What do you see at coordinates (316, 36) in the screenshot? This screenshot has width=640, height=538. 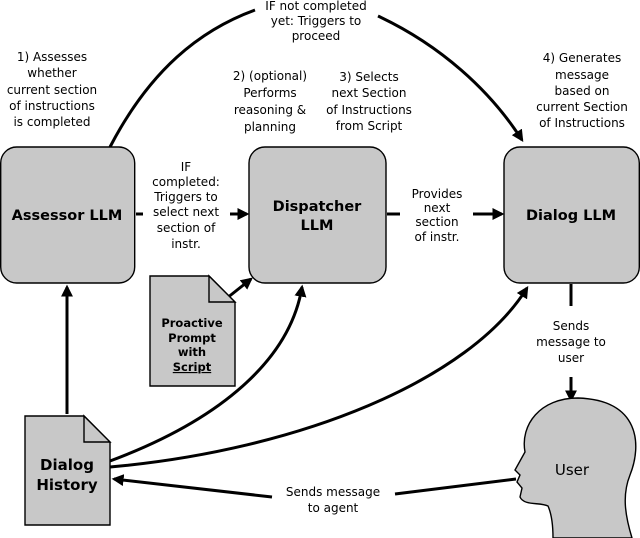 I see `label-line: proceed` at bounding box center [316, 36].